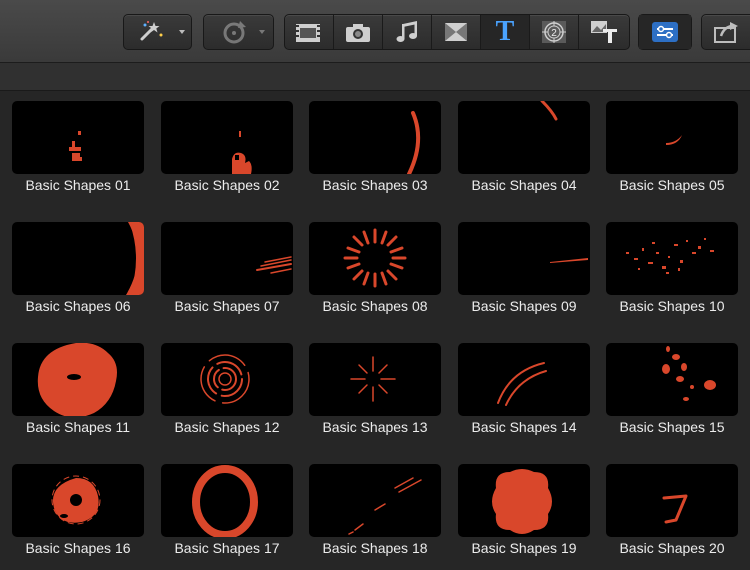  Describe the element at coordinates (375, 306) in the screenshot. I see `title-label: Basic Shapes 08` at that location.